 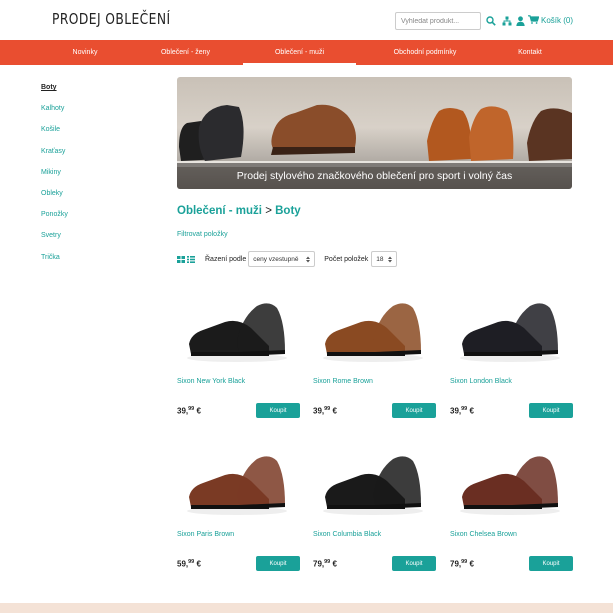 I want to click on search-icon, so click(x=491, y=21).